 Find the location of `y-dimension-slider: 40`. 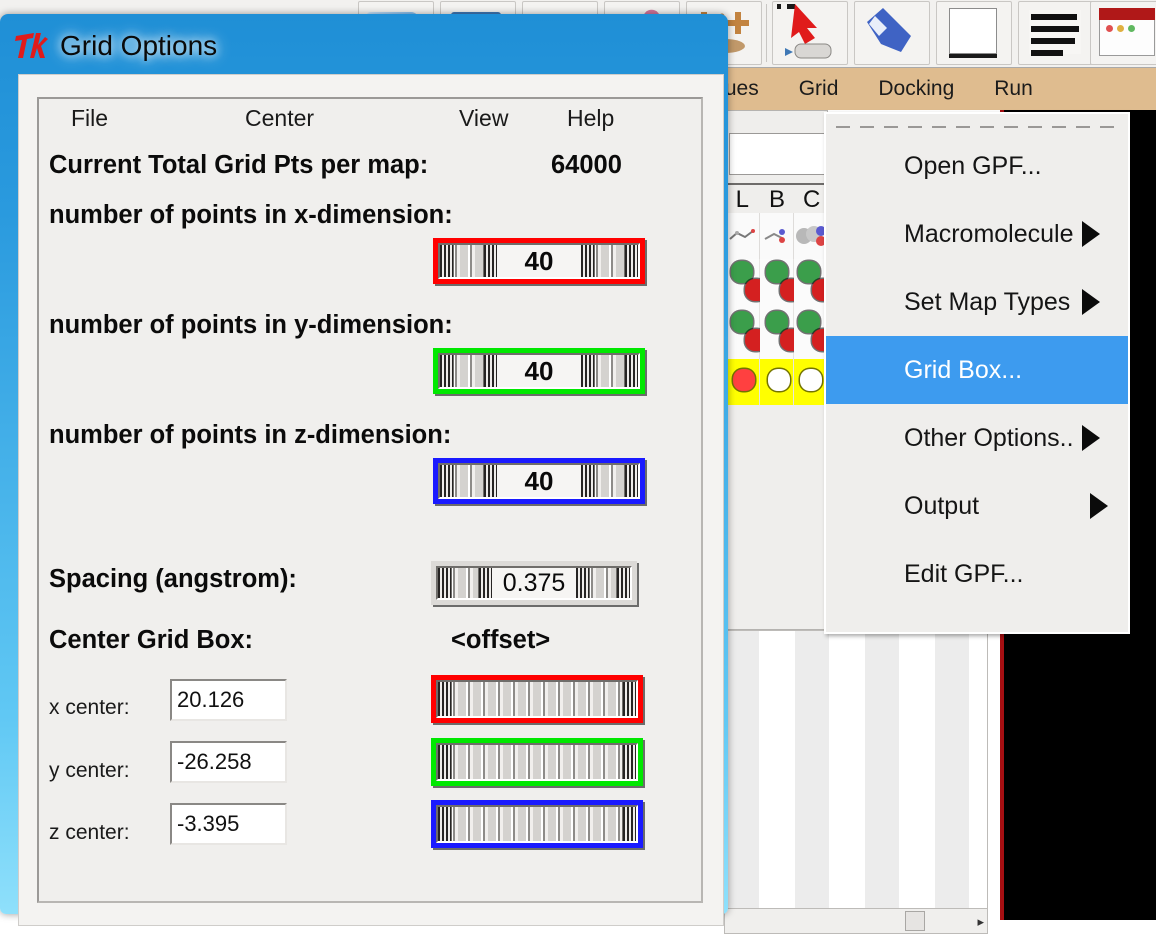

y-dimension-slider: 40 is located at coordinates (539, 371).